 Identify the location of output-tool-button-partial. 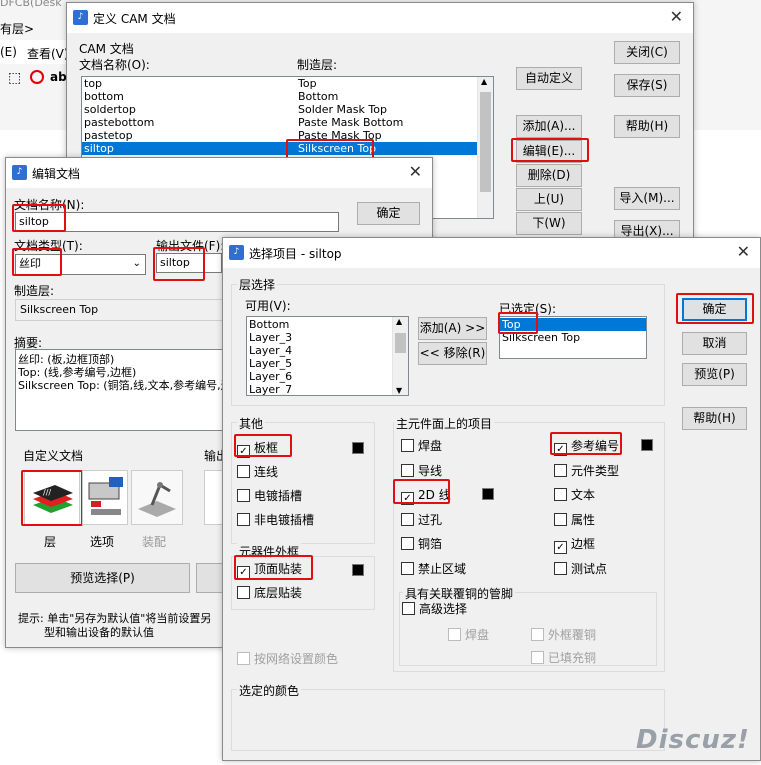
(214, 497).